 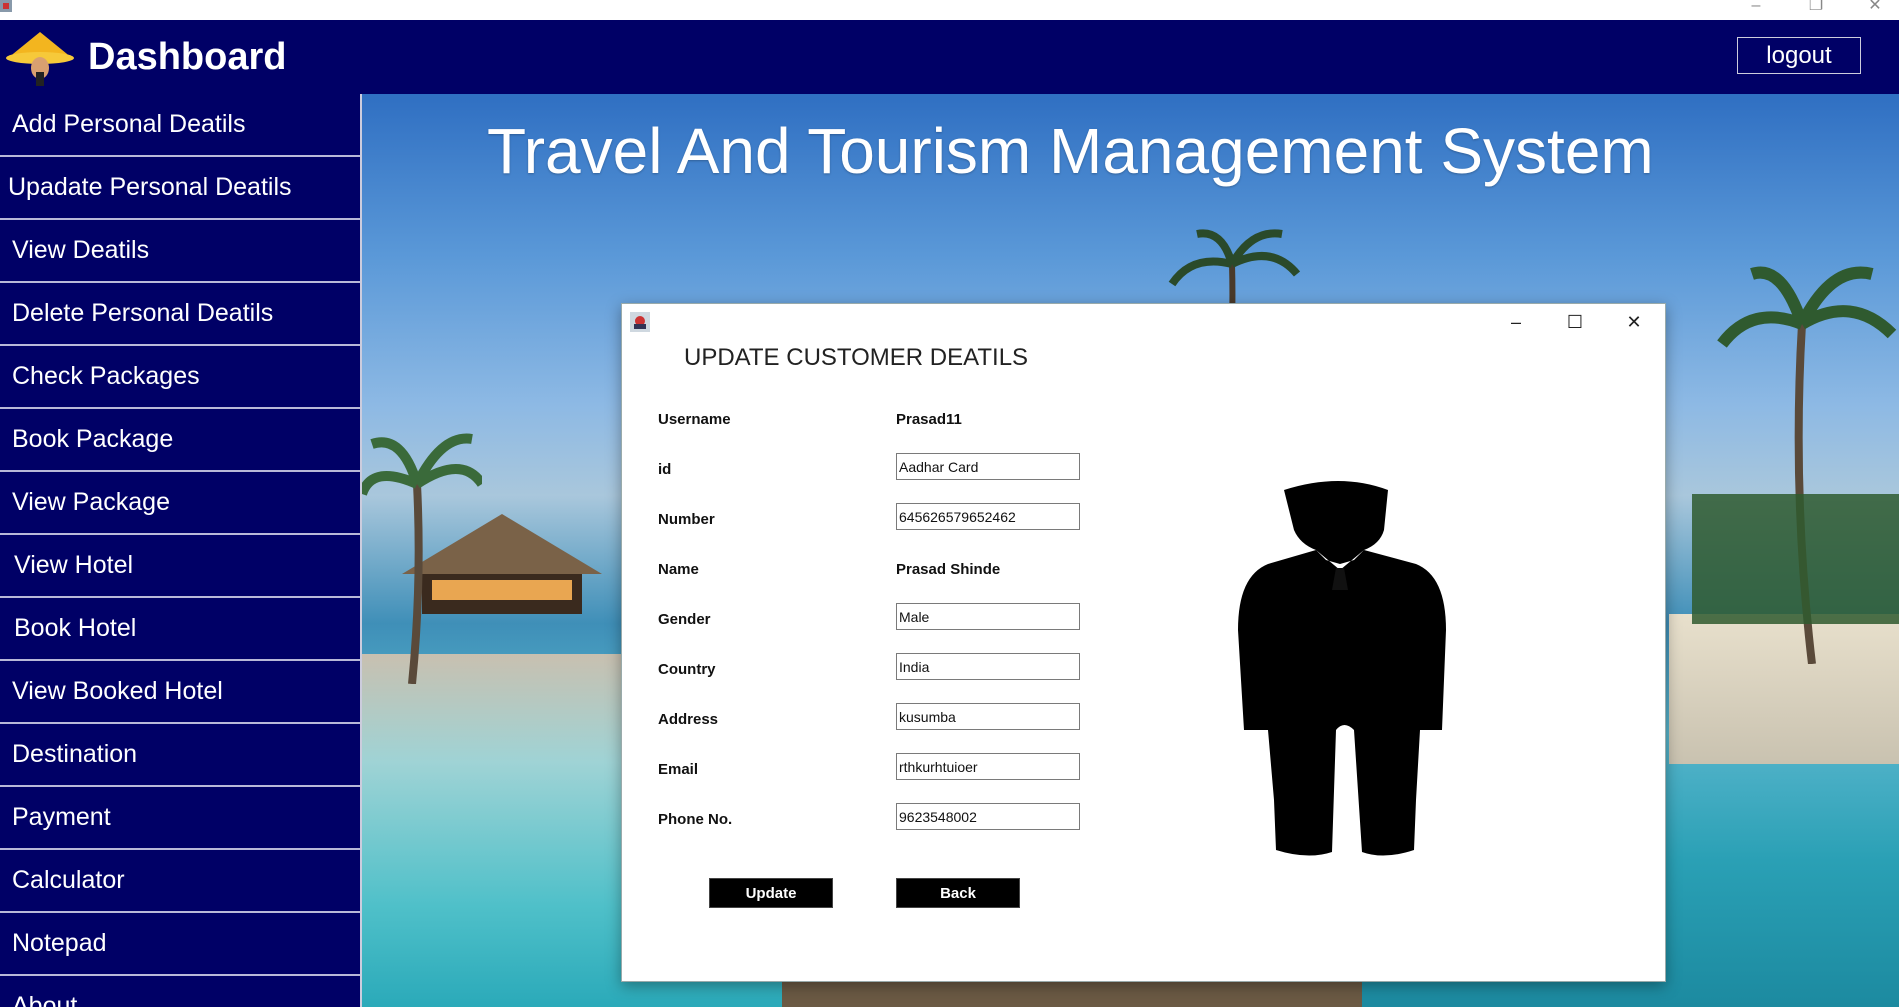 What do you see at coordinates (988, 816) in the screenshot?
I see `phone-field` at bounding box center [988, 816].